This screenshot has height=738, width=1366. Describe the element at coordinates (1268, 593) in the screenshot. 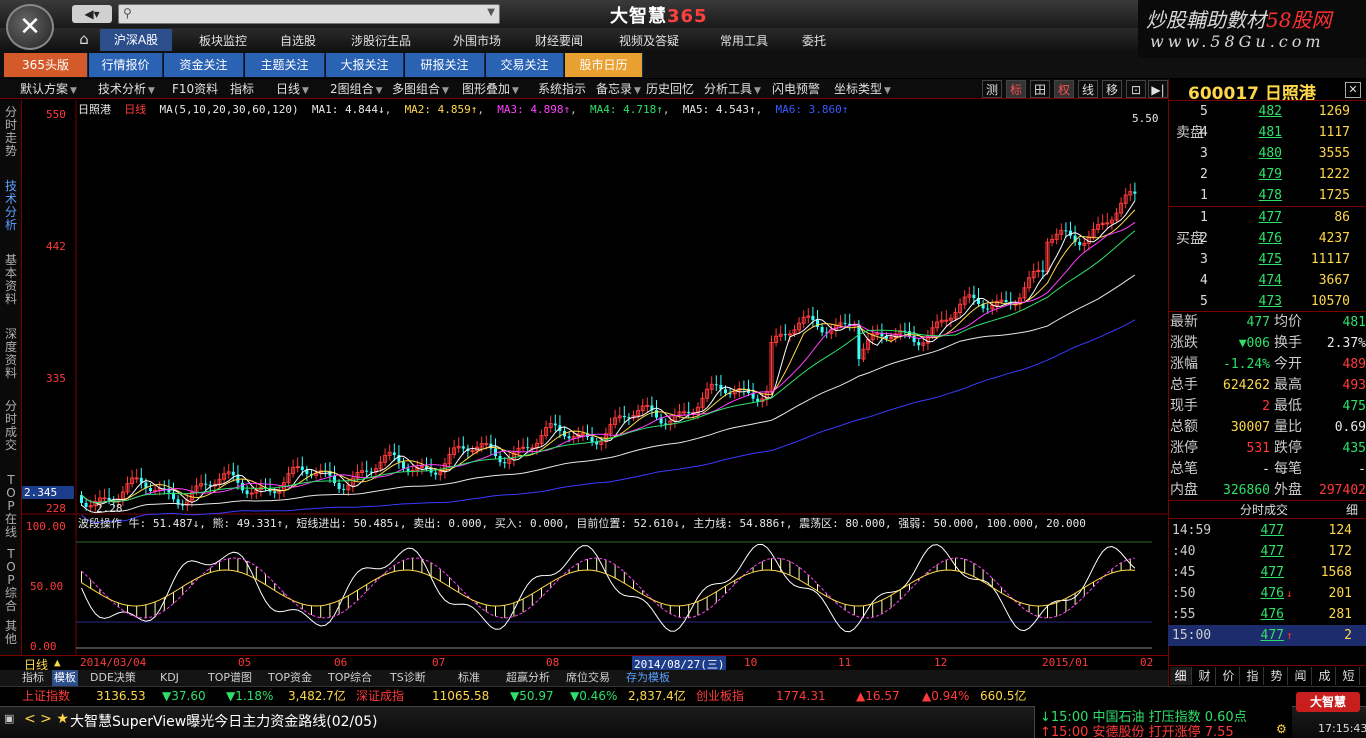

I see `trade-row: :50 476 ↓ 201` at that location.